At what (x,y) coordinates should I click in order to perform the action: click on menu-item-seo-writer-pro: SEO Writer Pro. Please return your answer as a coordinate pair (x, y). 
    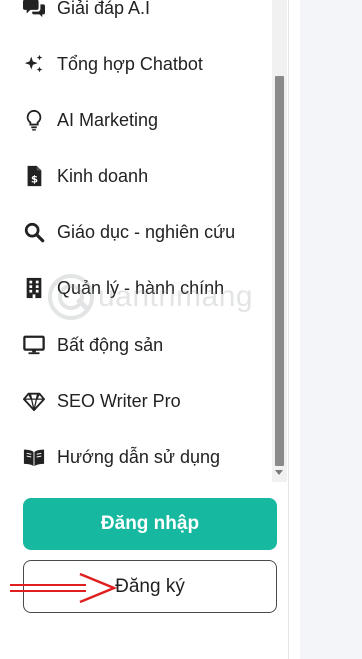
    Looking at the image, I should click on (101, 401).